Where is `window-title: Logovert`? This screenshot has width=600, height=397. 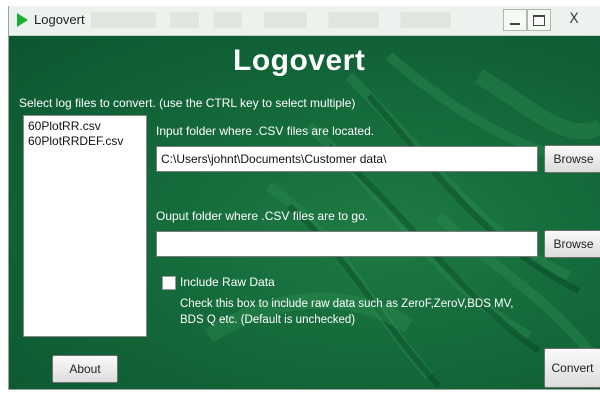 window-title: Logovert is located at coordinates (59, 19).